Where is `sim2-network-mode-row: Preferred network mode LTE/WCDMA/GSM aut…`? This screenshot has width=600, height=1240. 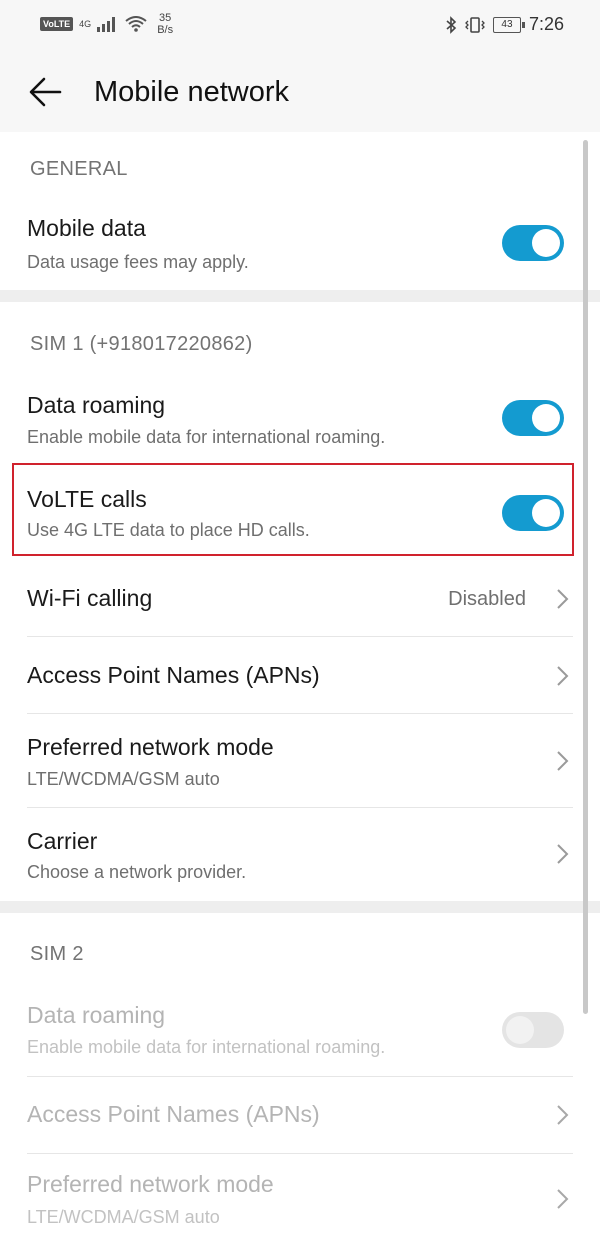
sim2-network-mode-row: Preferred network mode LTE/WCDMA/GSM aut… is located at coordinates (290, 1197).